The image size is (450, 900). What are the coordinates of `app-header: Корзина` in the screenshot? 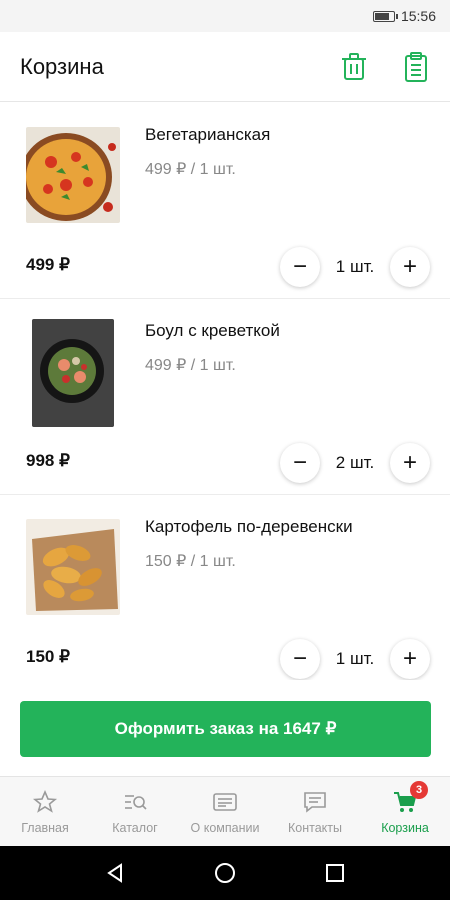 It's located at (225, 67).